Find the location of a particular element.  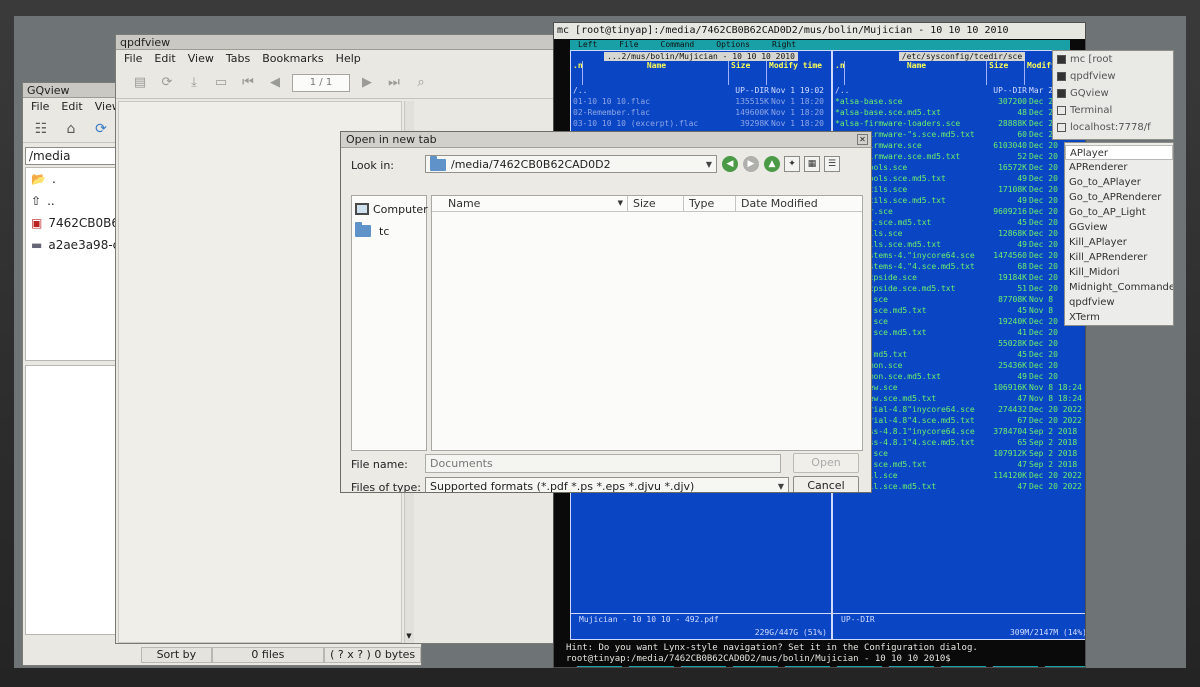

cell-time: Dec 20 2022 is located at coordinates (1055, 475).